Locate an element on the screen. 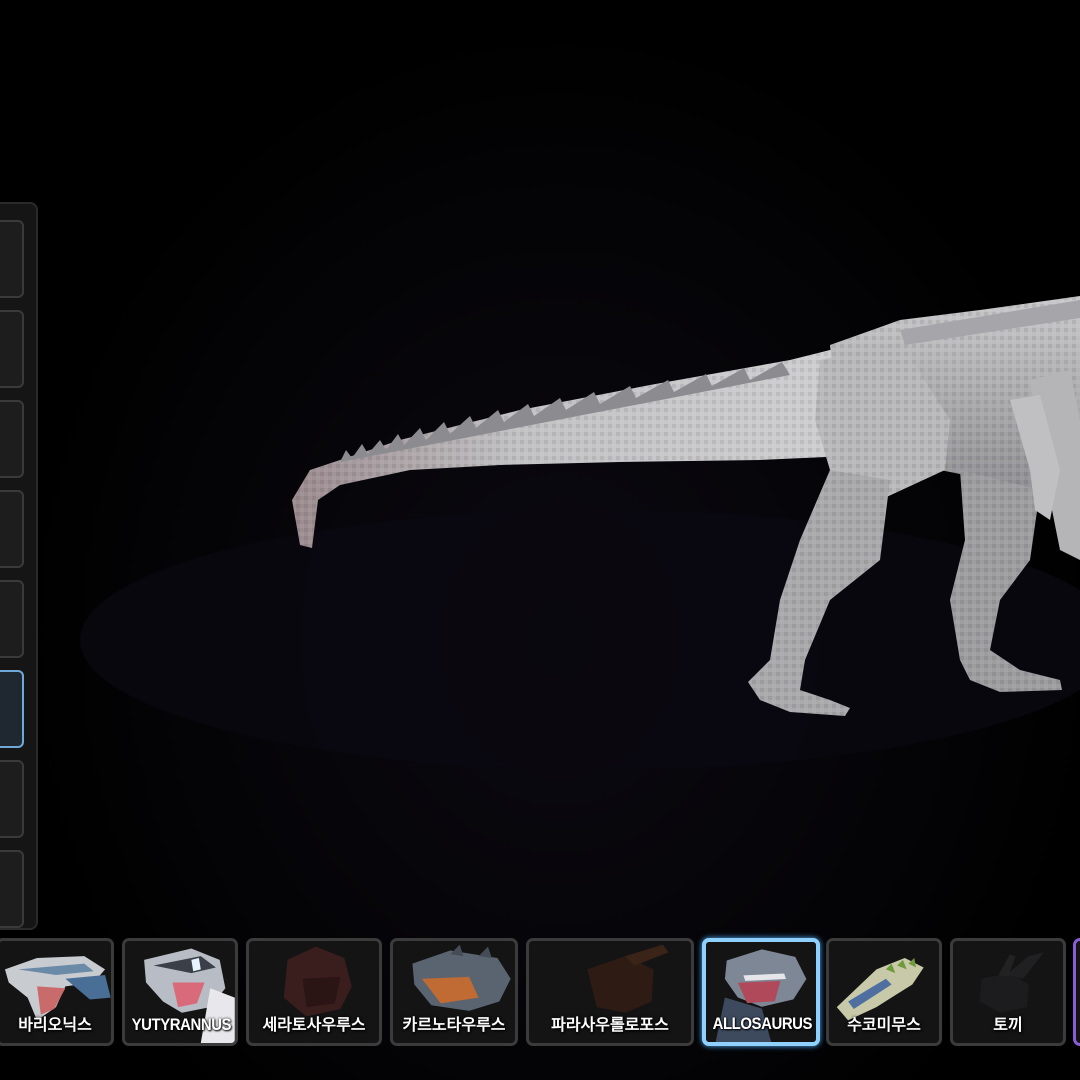 This screenshot has width=1080, height=1080. character-card-label: ALLOSAURUS is located at coordinates (762, 1023).